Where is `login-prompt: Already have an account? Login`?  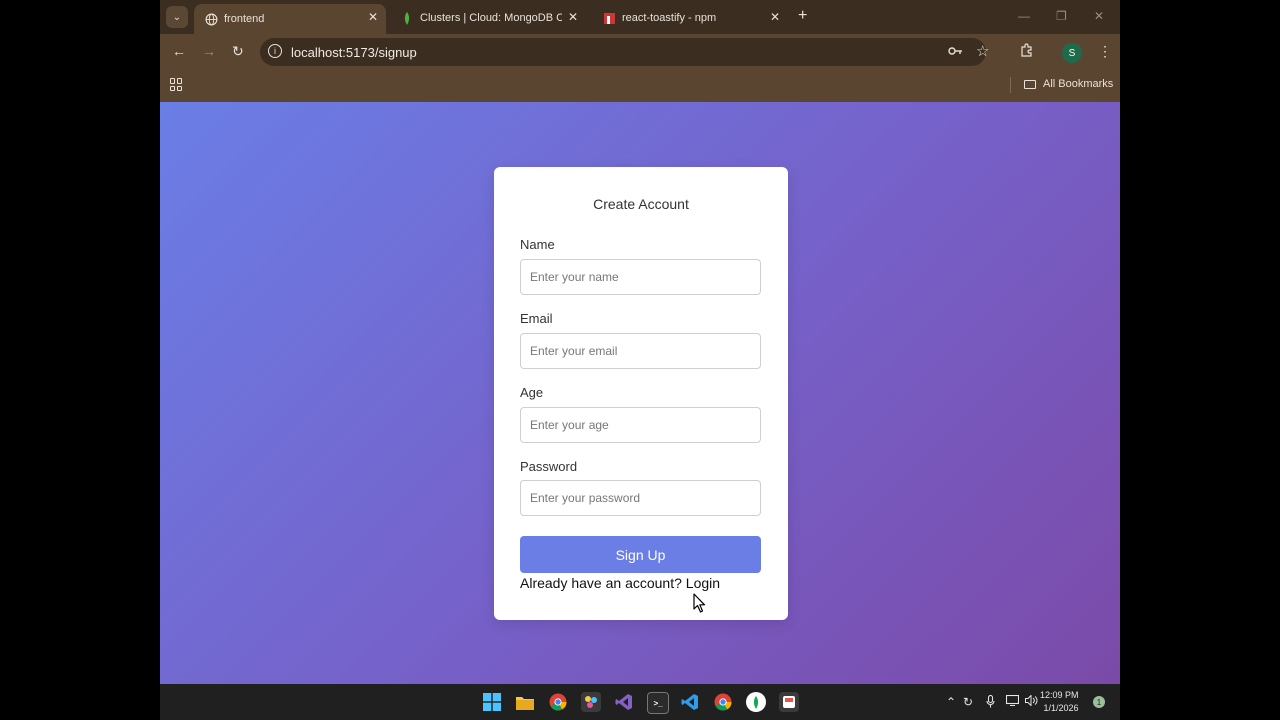 login-prompt: Already have an account? Login is located at coordinates (620, 583).